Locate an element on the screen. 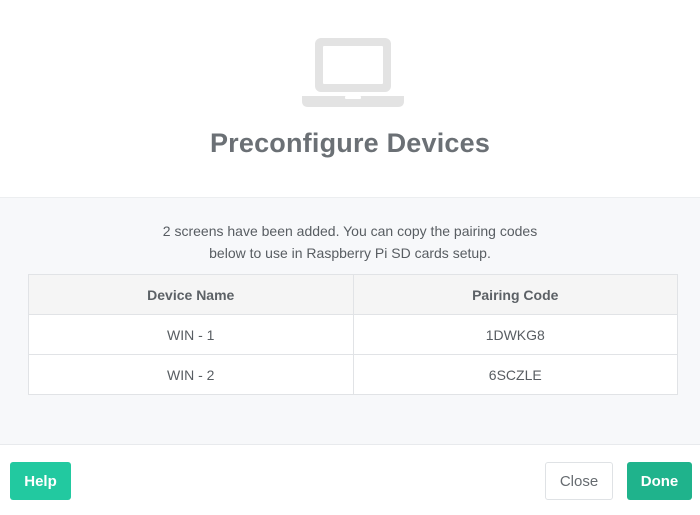  dialog-title: Preconfigure Devices is located at coordinates (350, 143).